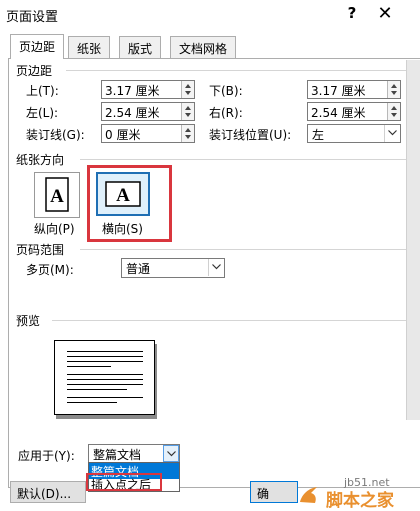 The image size is (420, 511). I want to click on gutter-position-value: 左, so click(318, 135).